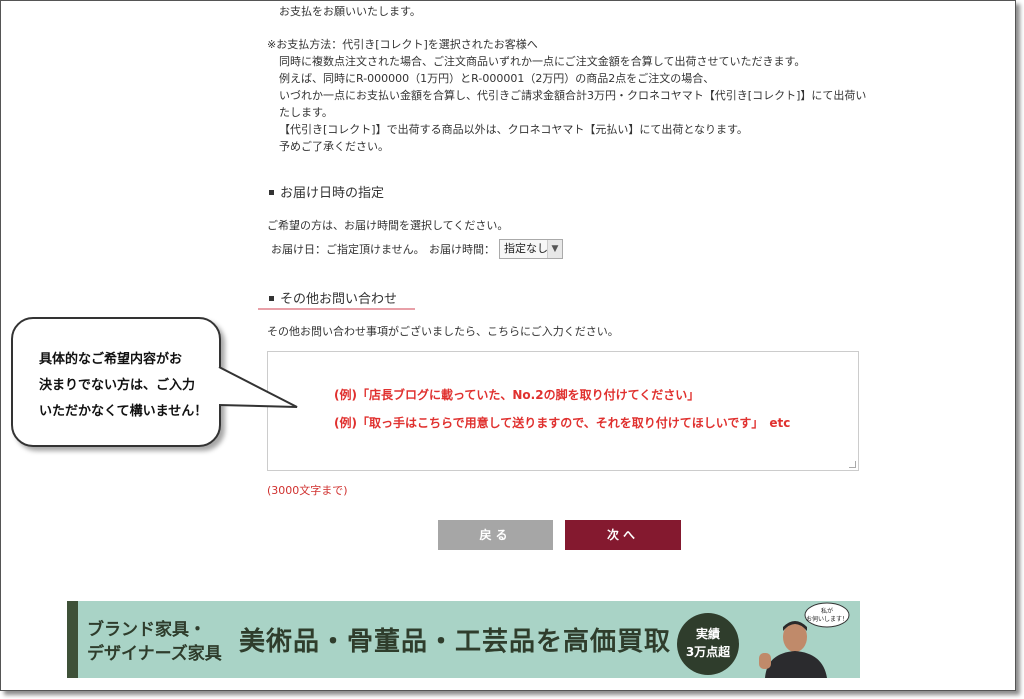 The image size is (1024, 699). Describe the element at coordinates (495, 535) in the screenshot. I see `back-button: 戻る` at that location.